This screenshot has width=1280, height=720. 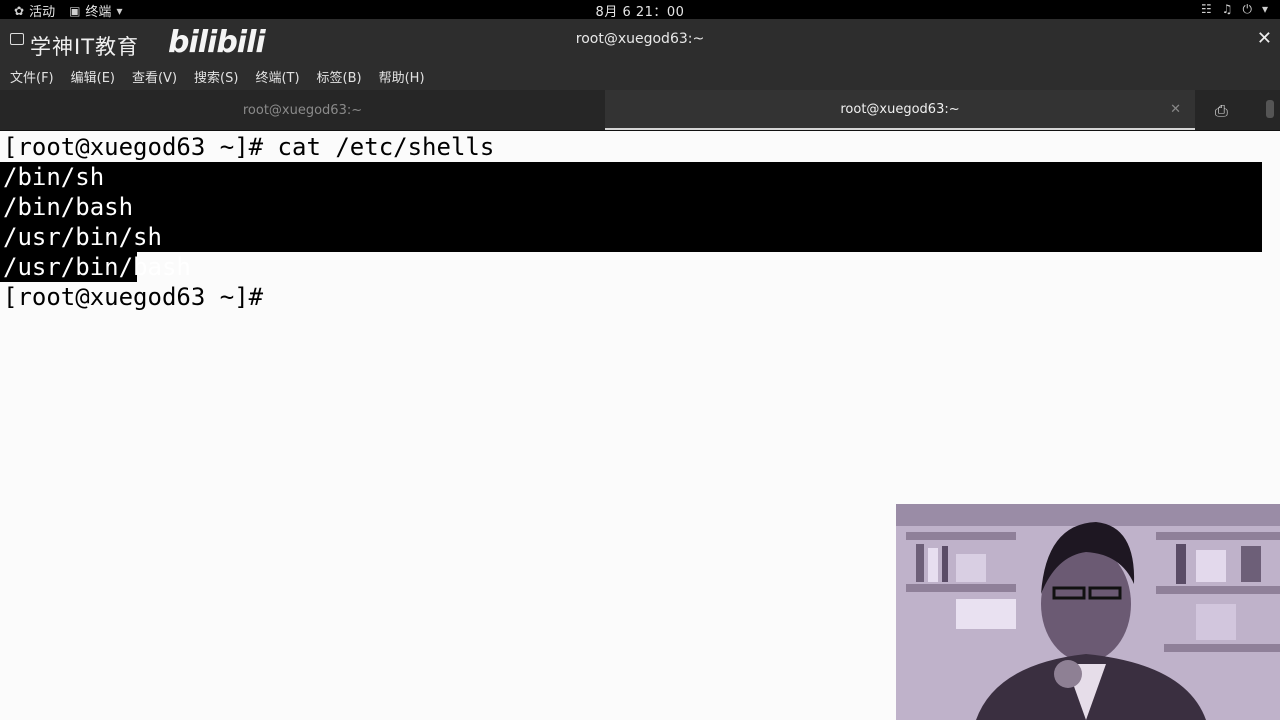 I want to click on menu-edit: 编辑(E), so click(x=93, y=76).